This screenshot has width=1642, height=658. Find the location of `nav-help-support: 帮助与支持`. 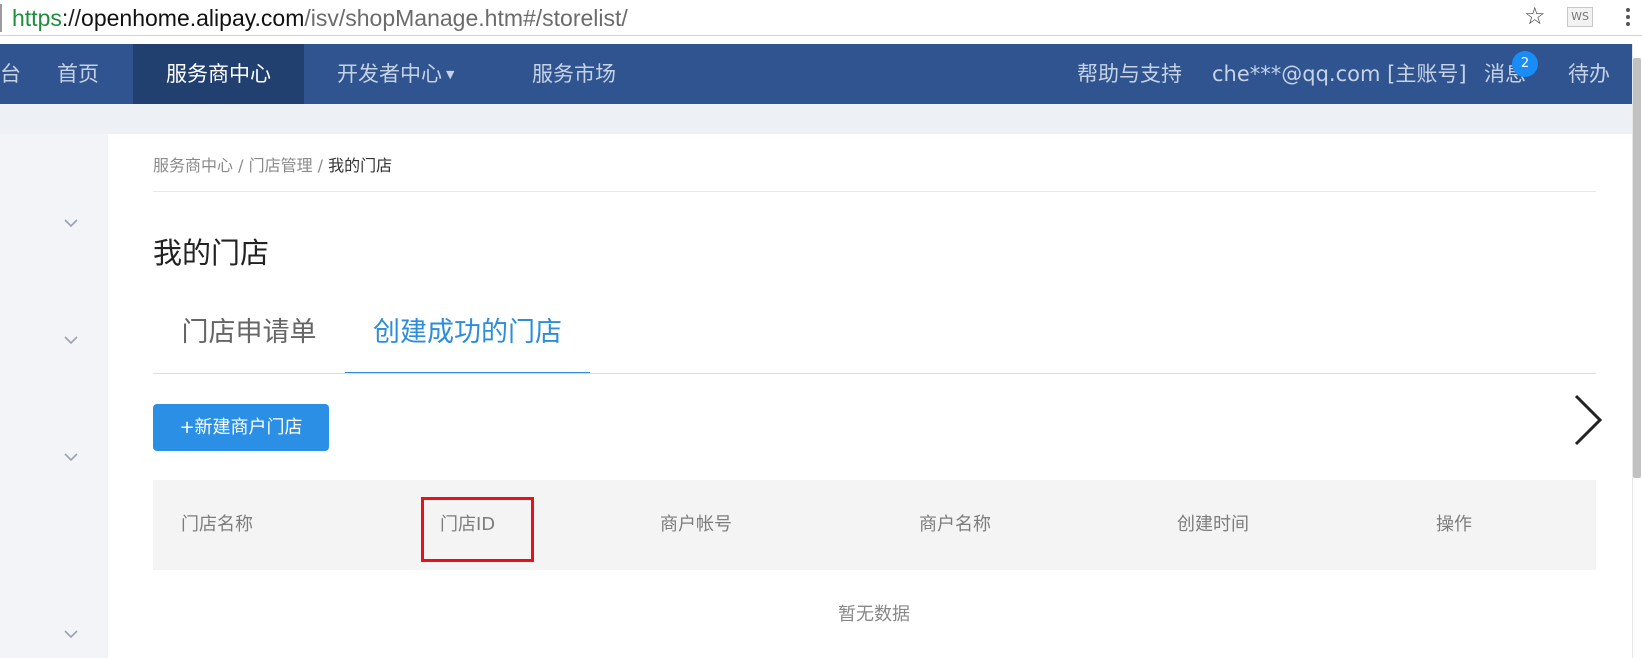

nav-help-support: 帮助与支持 is located at coordinates (1129, 74).